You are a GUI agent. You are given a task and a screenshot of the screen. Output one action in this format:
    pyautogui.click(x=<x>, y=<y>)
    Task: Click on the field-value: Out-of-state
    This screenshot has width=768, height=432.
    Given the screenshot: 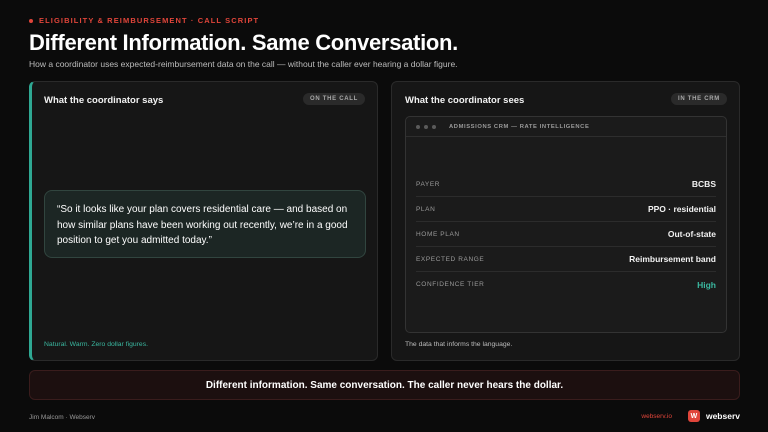 What is the action you would take?
    pyautogui.click(x=691, y=234)
    